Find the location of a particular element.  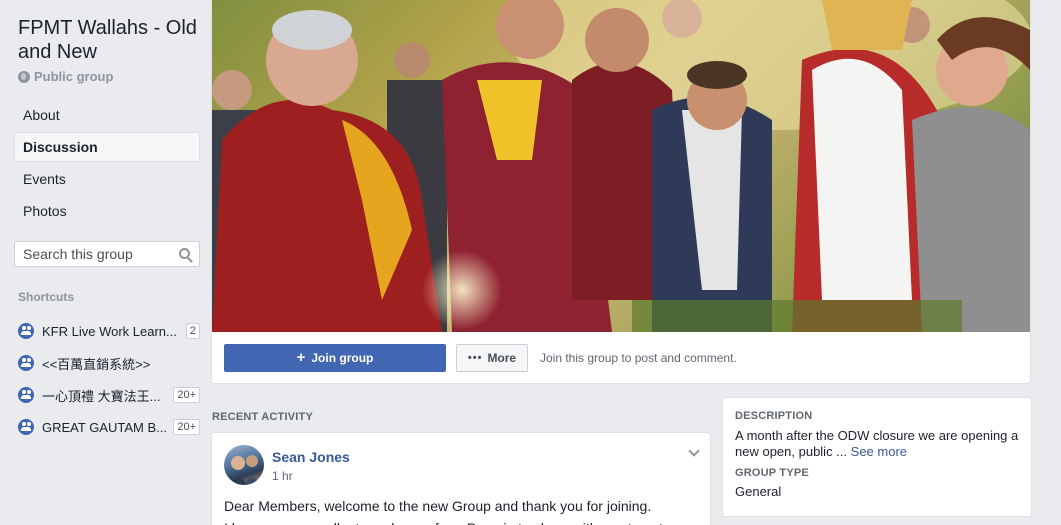

group-search is located at coordinates (107, 254).